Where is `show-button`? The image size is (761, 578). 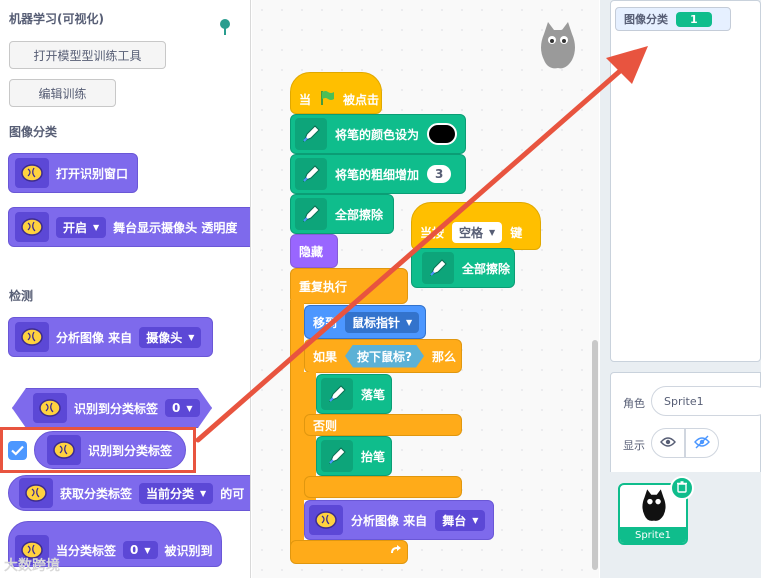
show-button is located at coordinates (668, 443).